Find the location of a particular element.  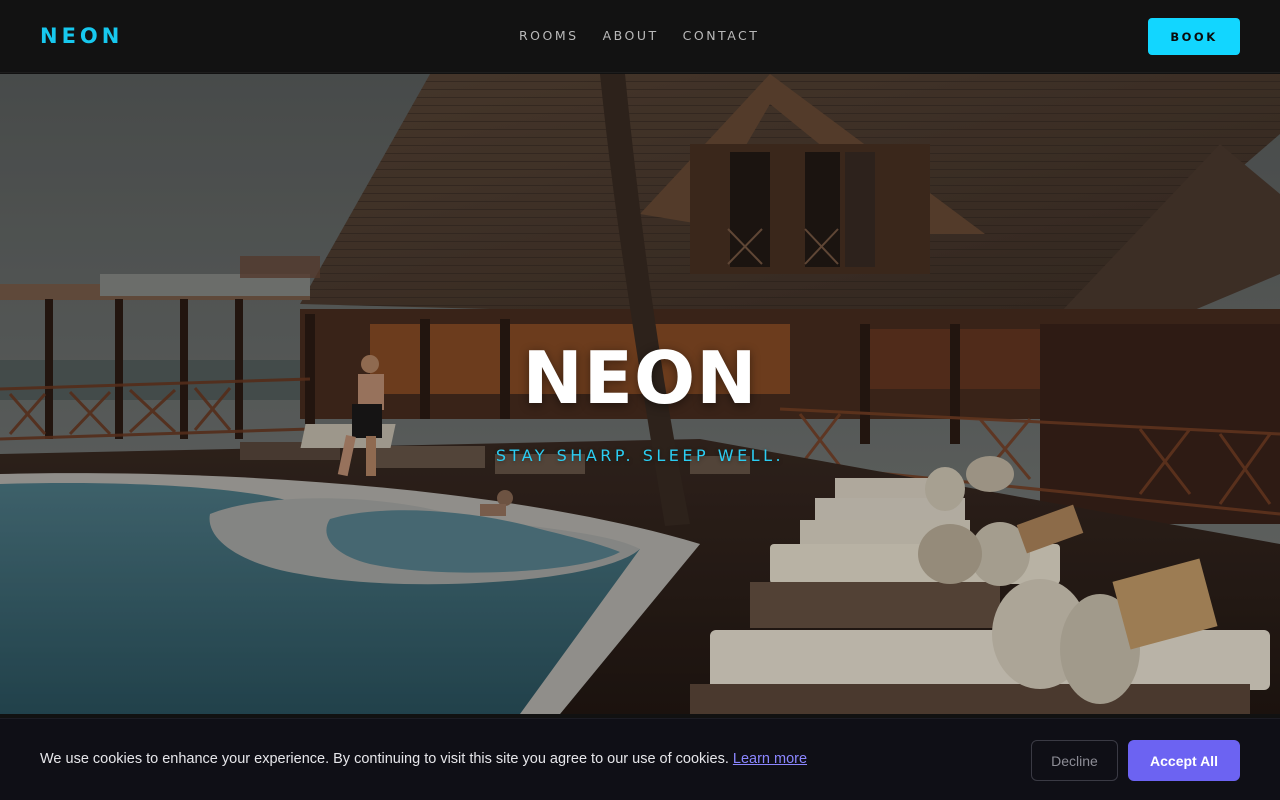

accept-all-cookies-button: Accept All is located at coordinates (1184, 760).